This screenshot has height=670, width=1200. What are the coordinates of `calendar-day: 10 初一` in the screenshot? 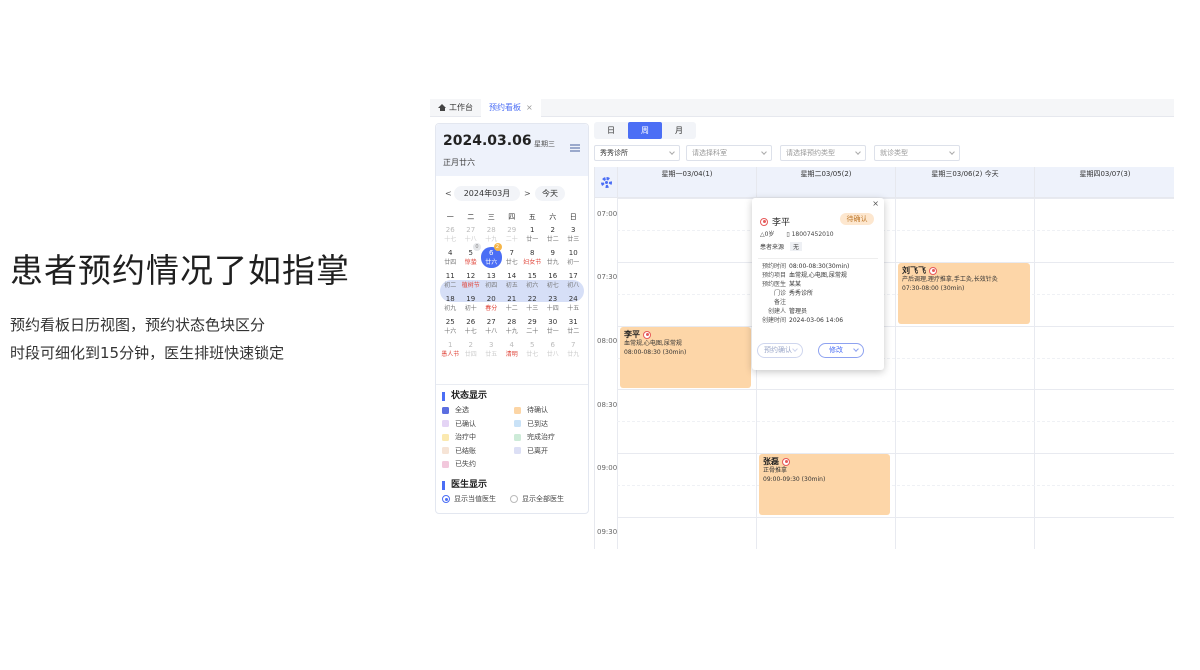 It's located at (573, 258).